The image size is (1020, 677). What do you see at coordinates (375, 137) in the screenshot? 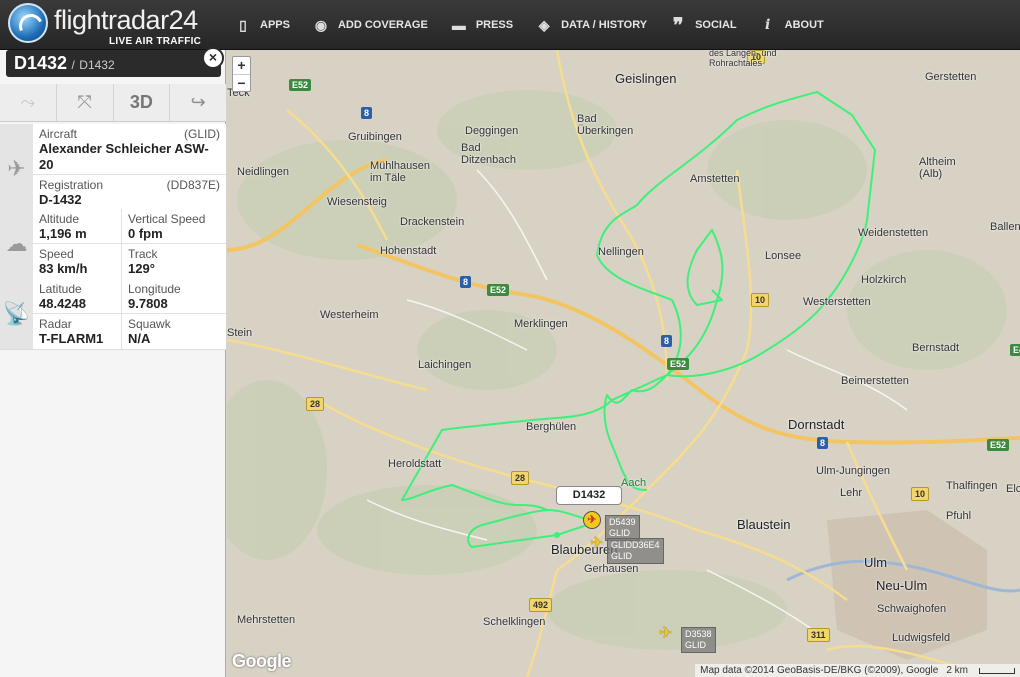
I see `town-gruibingen: Gruibingen` at bounding box center [375, 137].